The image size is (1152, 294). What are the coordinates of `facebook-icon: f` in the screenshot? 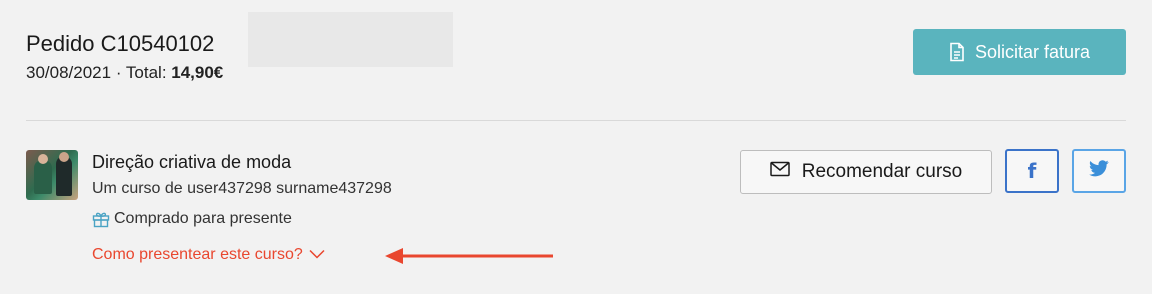 It's located at (1032, 171).